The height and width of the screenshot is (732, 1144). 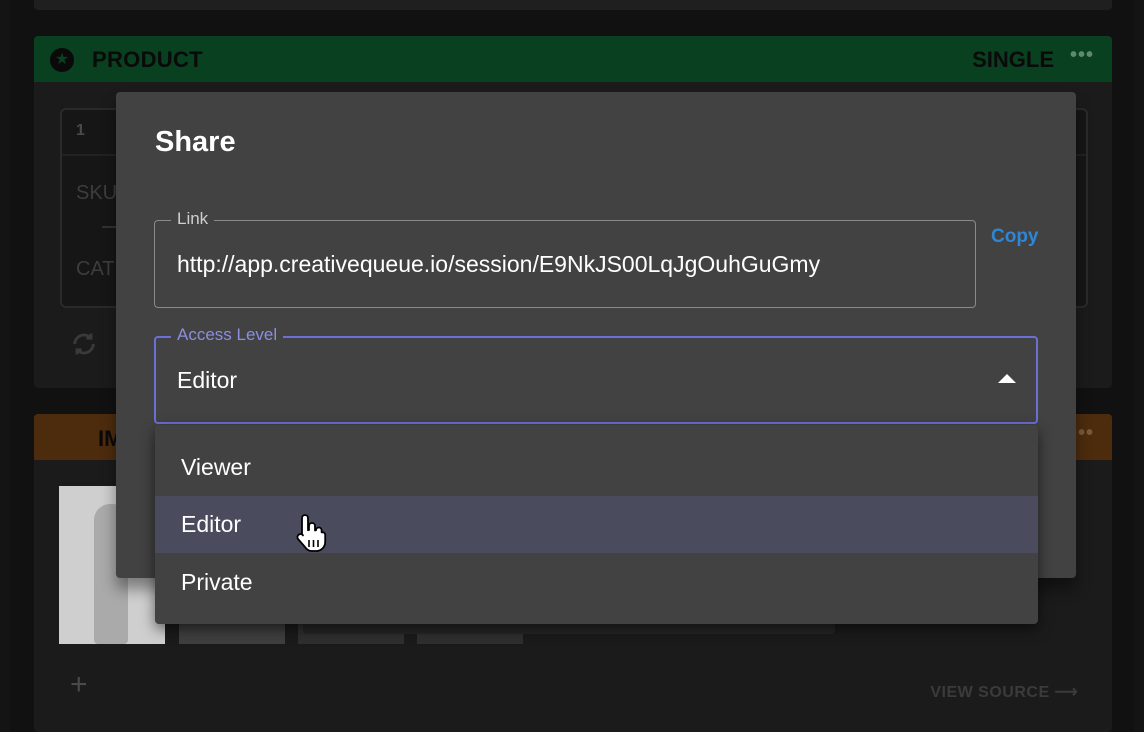 What do you see at coordinates (1082, 55) in the screenshot?
I see `more-options-icon: •••` at bounding box center [1082, 55].